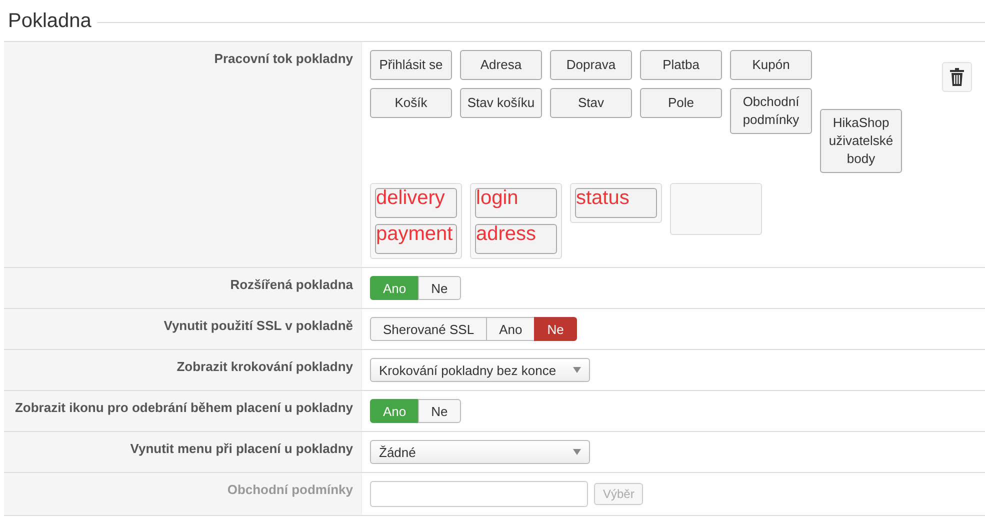  What do you see at coordinates (511, 329) in the screenshot?
I see `toggle-option: Ano` at bounding box center [511, 329].